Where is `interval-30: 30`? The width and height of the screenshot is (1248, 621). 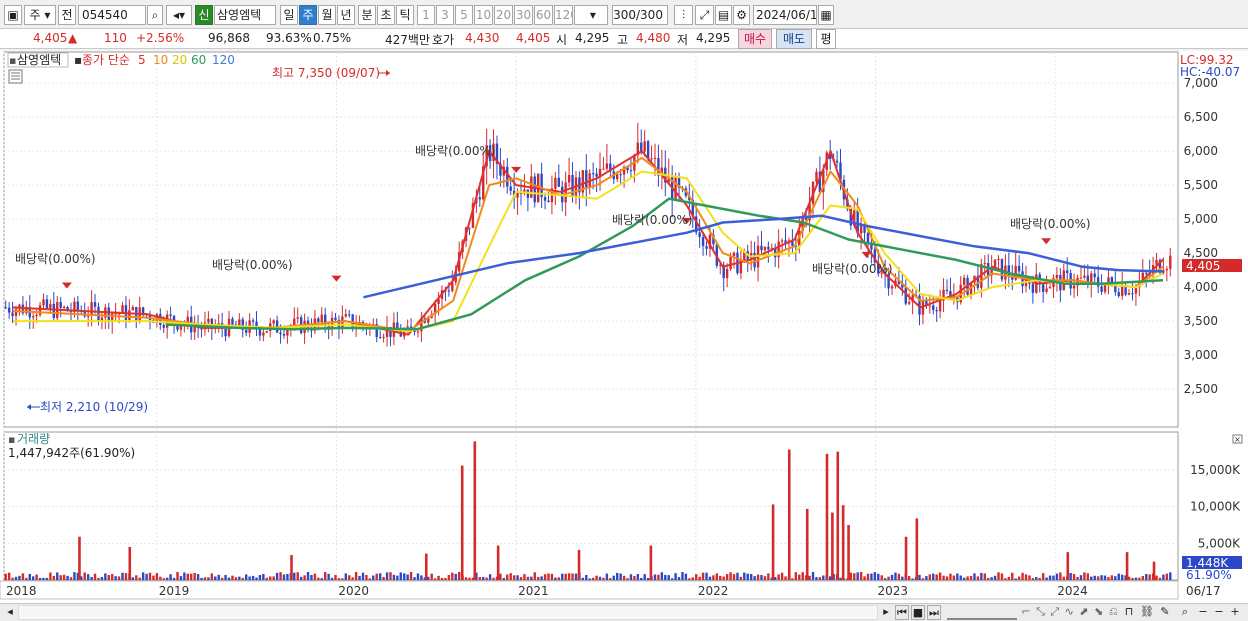
interval-30: 30 is located at coordinates (523, 15).